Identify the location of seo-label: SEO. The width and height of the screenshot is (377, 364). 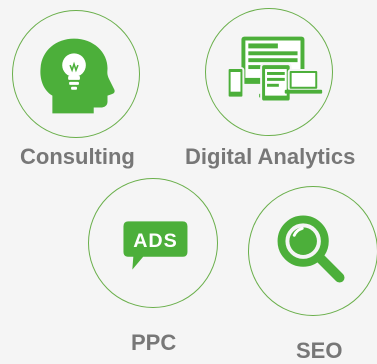
(319, 350).